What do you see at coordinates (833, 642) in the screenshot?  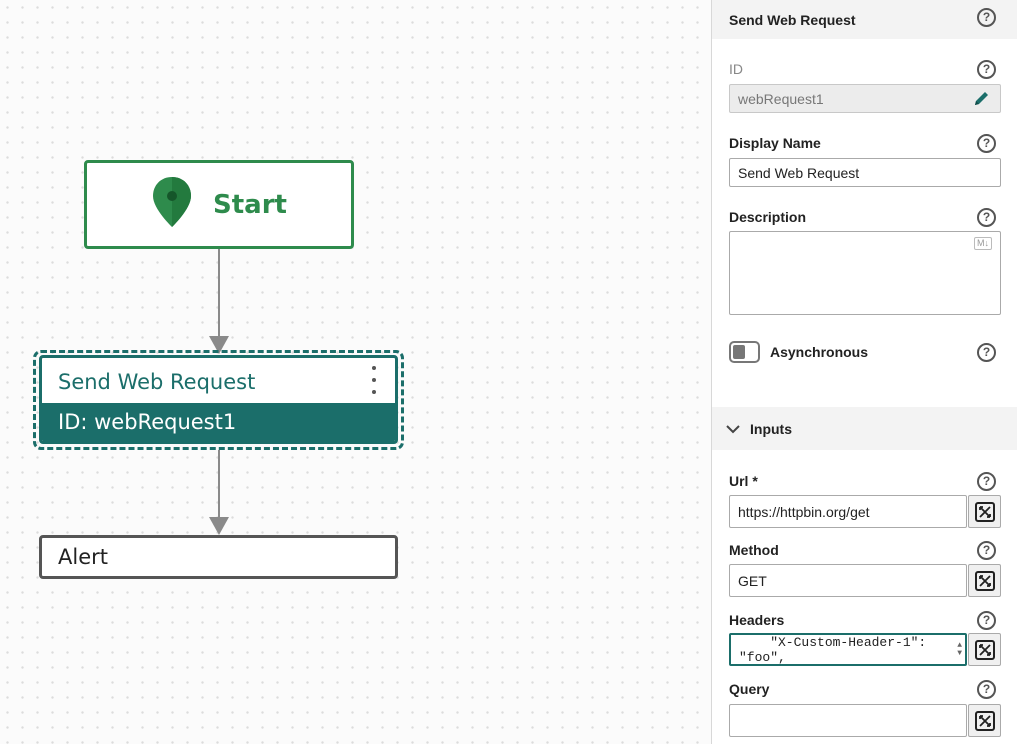 I see `headers-line: "X-Custom-Header-1":` at bounding box center [833, 642].